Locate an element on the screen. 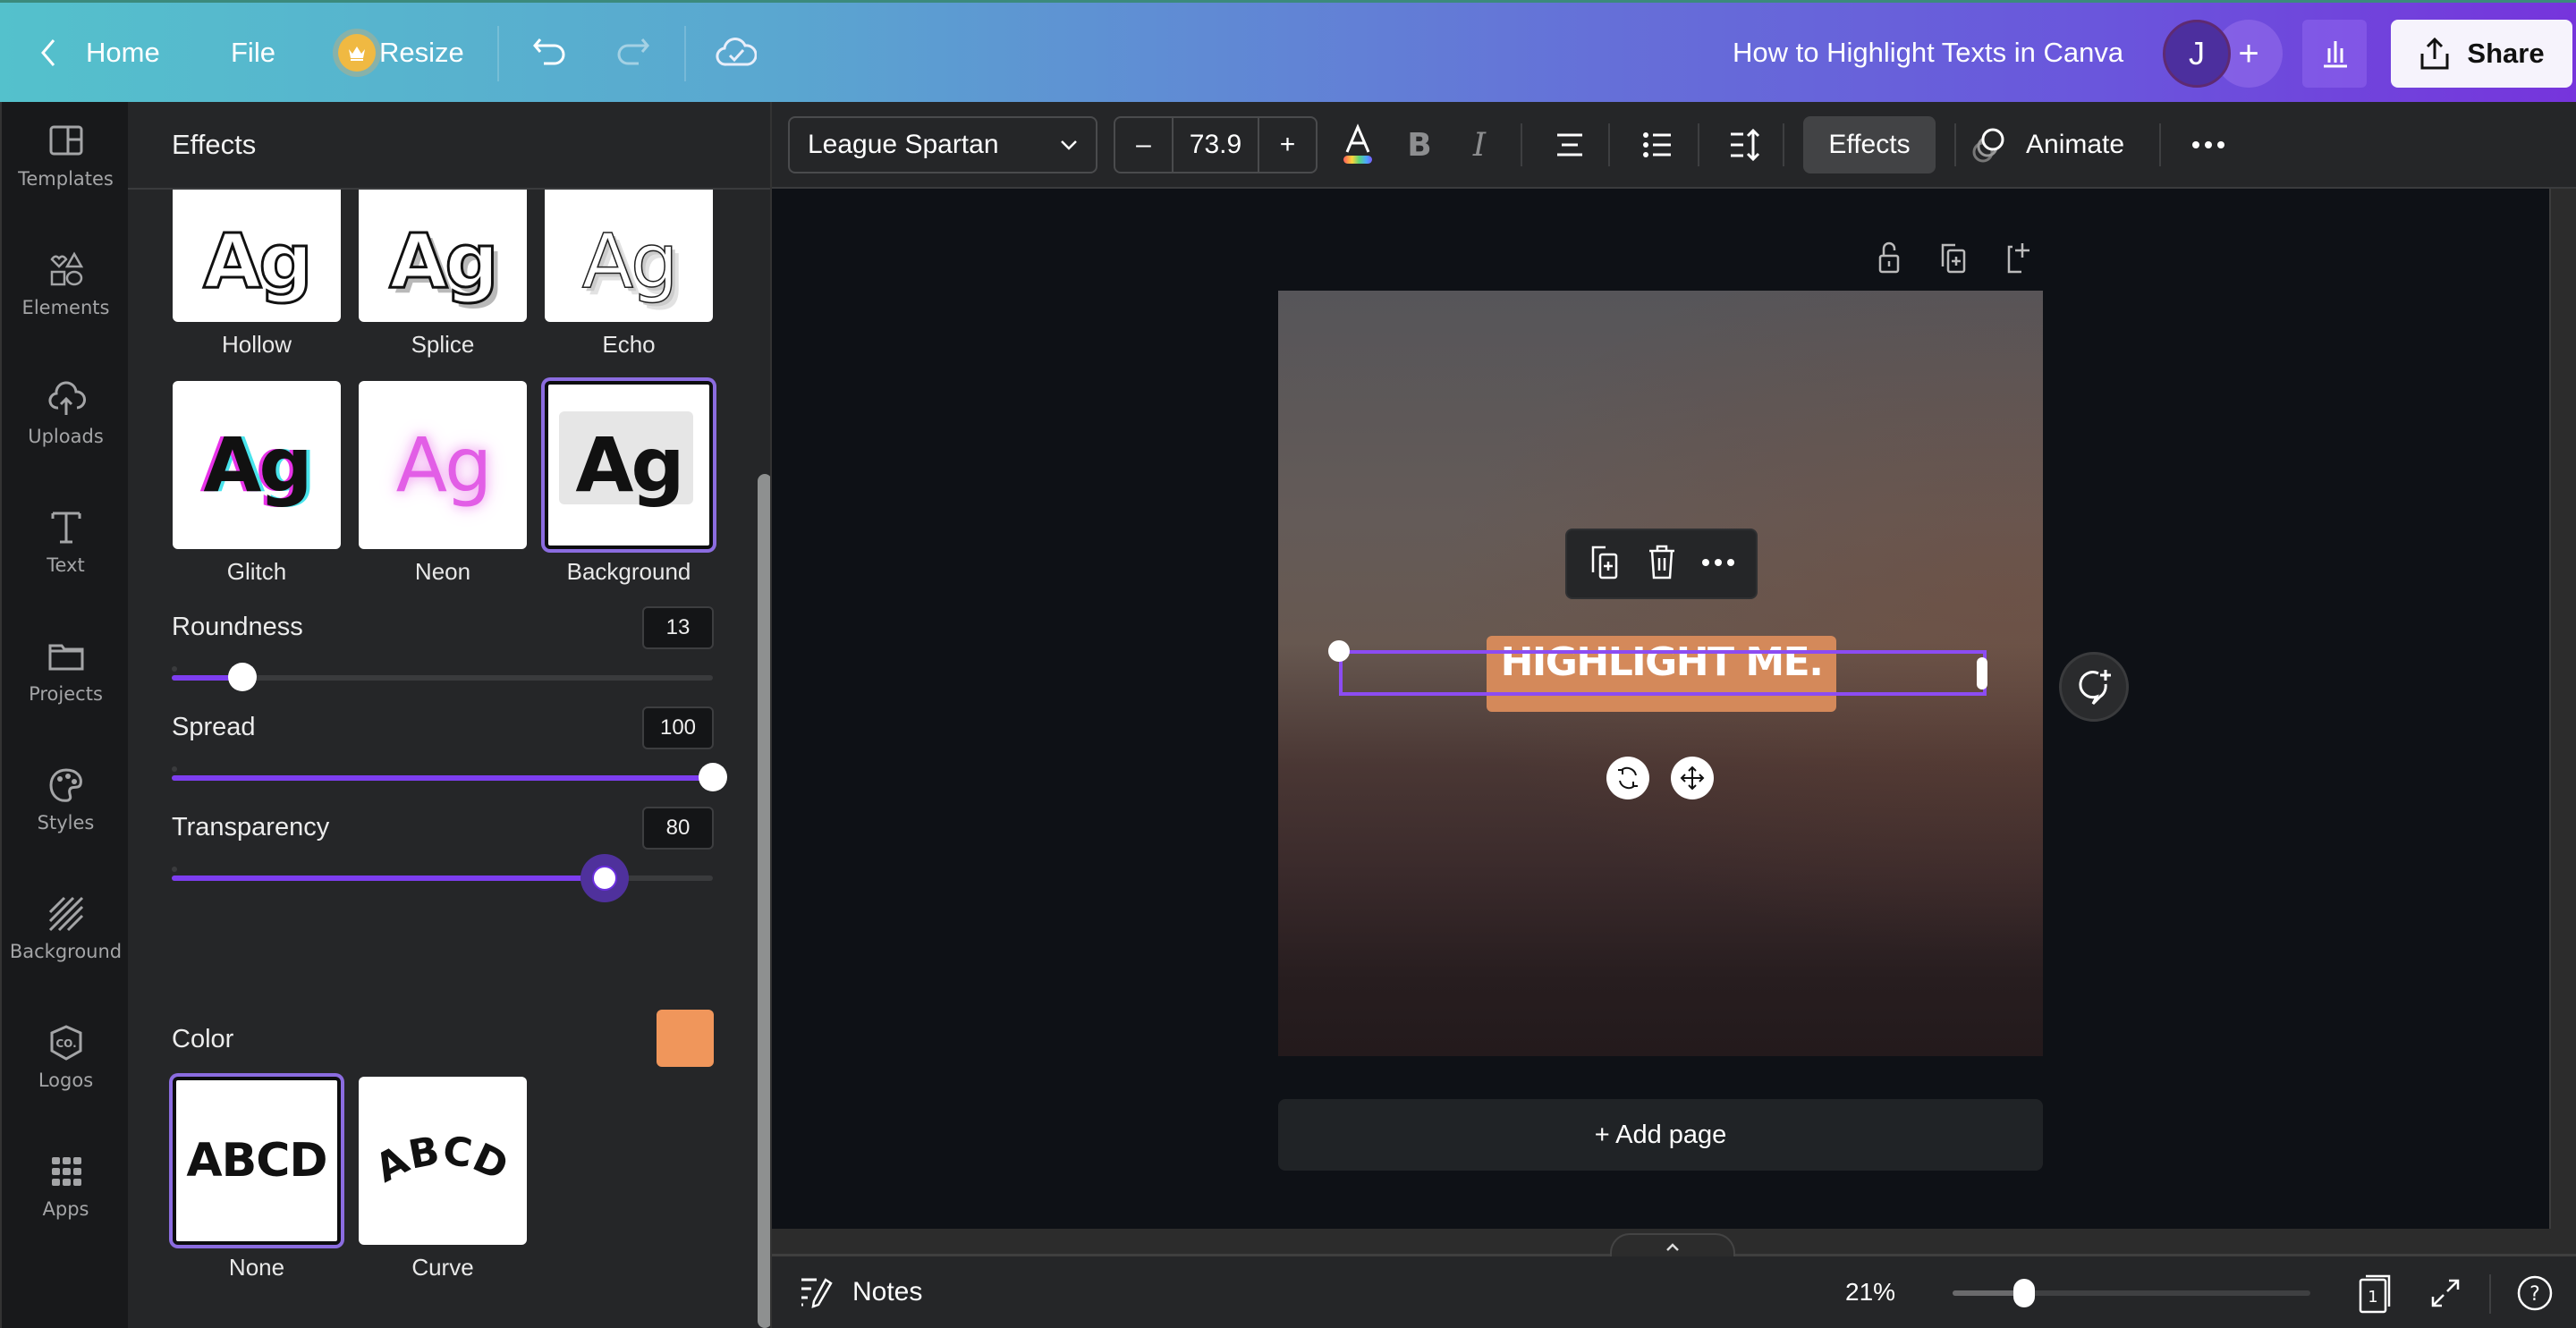  help-button: ? is located at coordinates (2534, 1293).